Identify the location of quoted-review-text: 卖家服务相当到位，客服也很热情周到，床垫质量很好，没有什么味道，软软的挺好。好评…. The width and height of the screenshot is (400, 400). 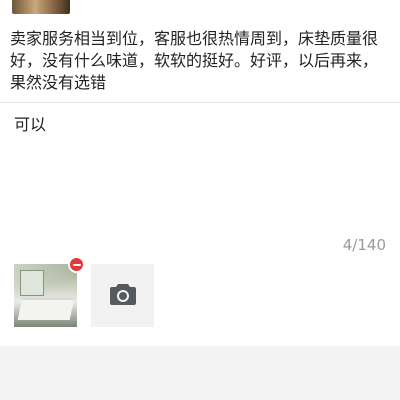
(194, 60).